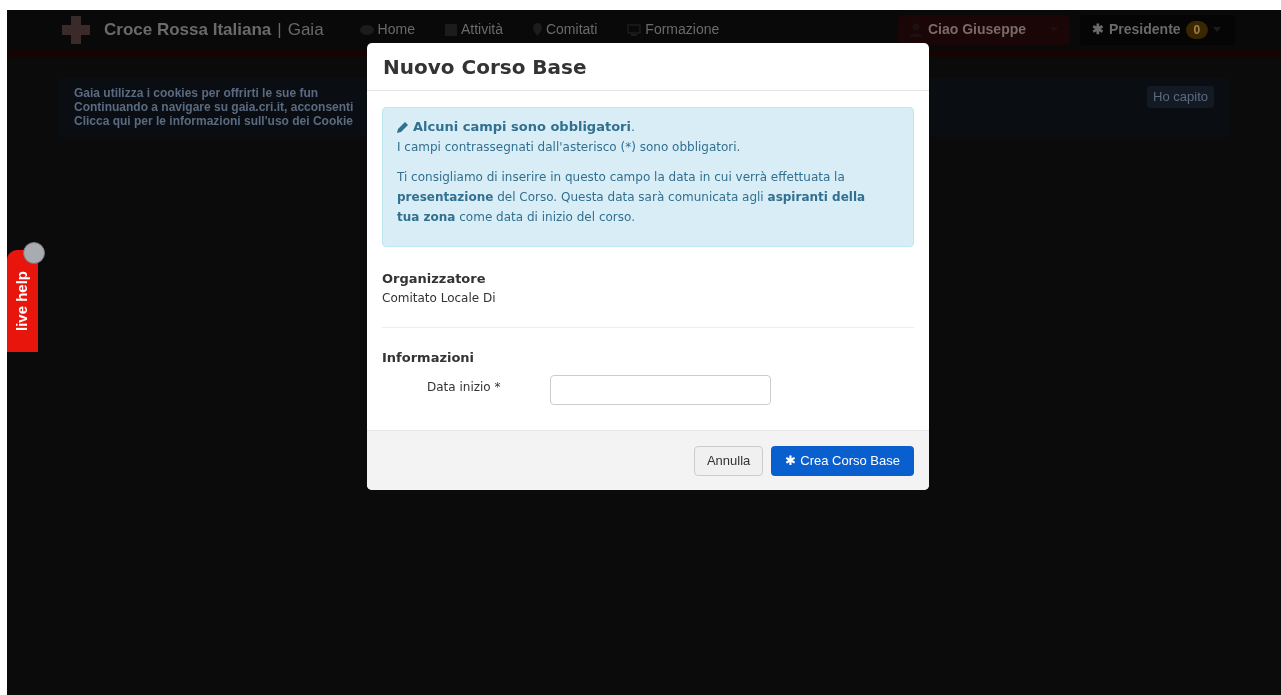 Image resolution: width=1281 pixels, height=695 pixels. I want to click on live-help-tab: live help, so click(22, 301).